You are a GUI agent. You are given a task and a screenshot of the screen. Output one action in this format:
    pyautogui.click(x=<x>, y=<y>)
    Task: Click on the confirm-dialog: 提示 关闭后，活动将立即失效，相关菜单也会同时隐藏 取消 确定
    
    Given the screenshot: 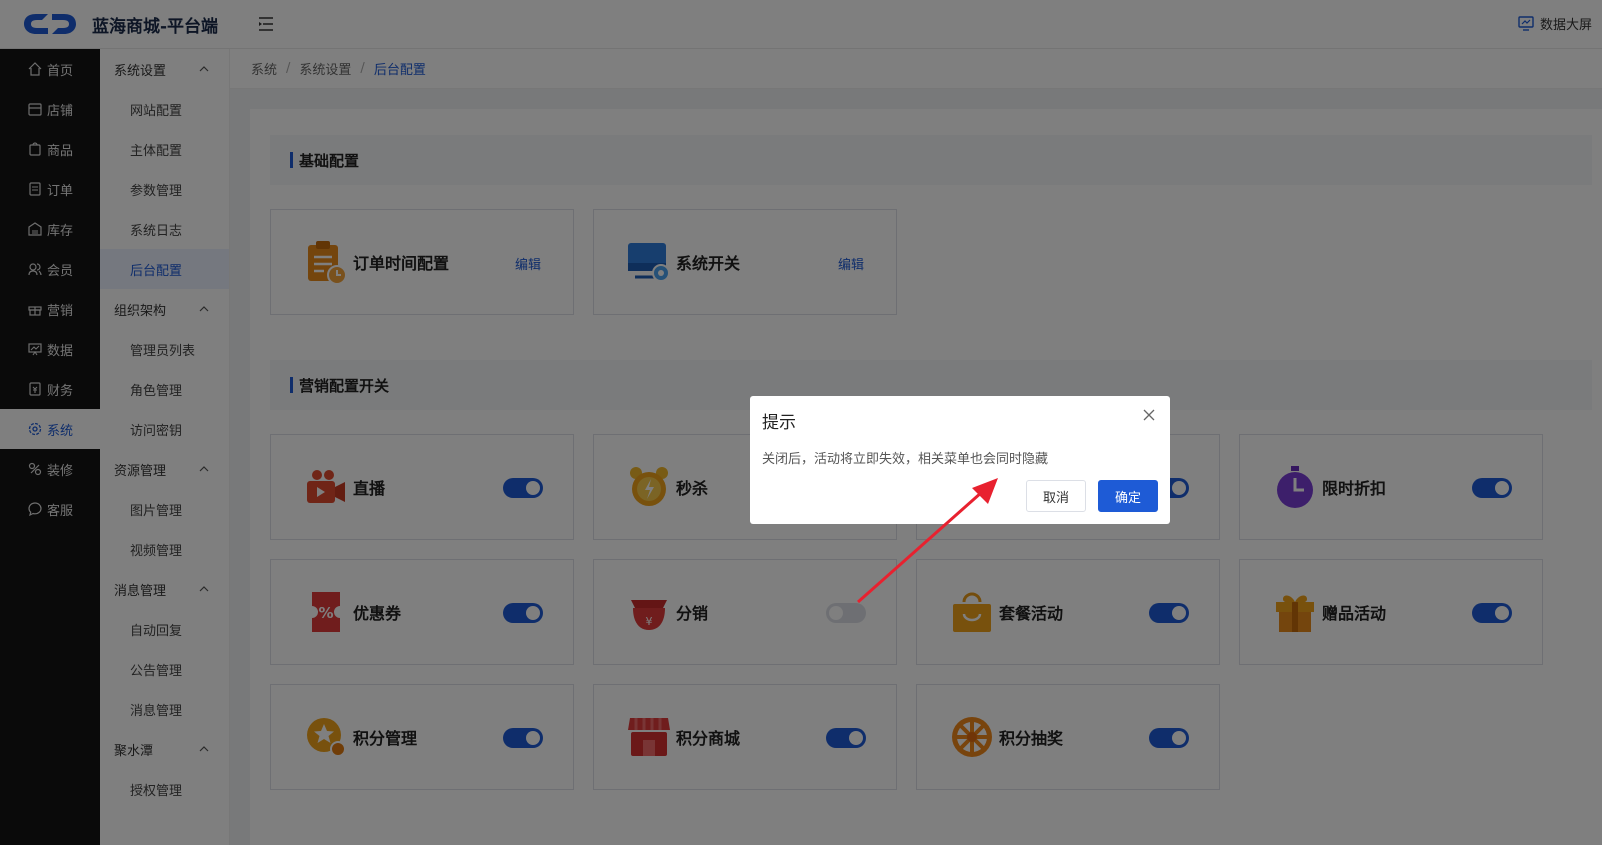 What is the action you would take?
    pyautogui.click(x=960, y=460)
    